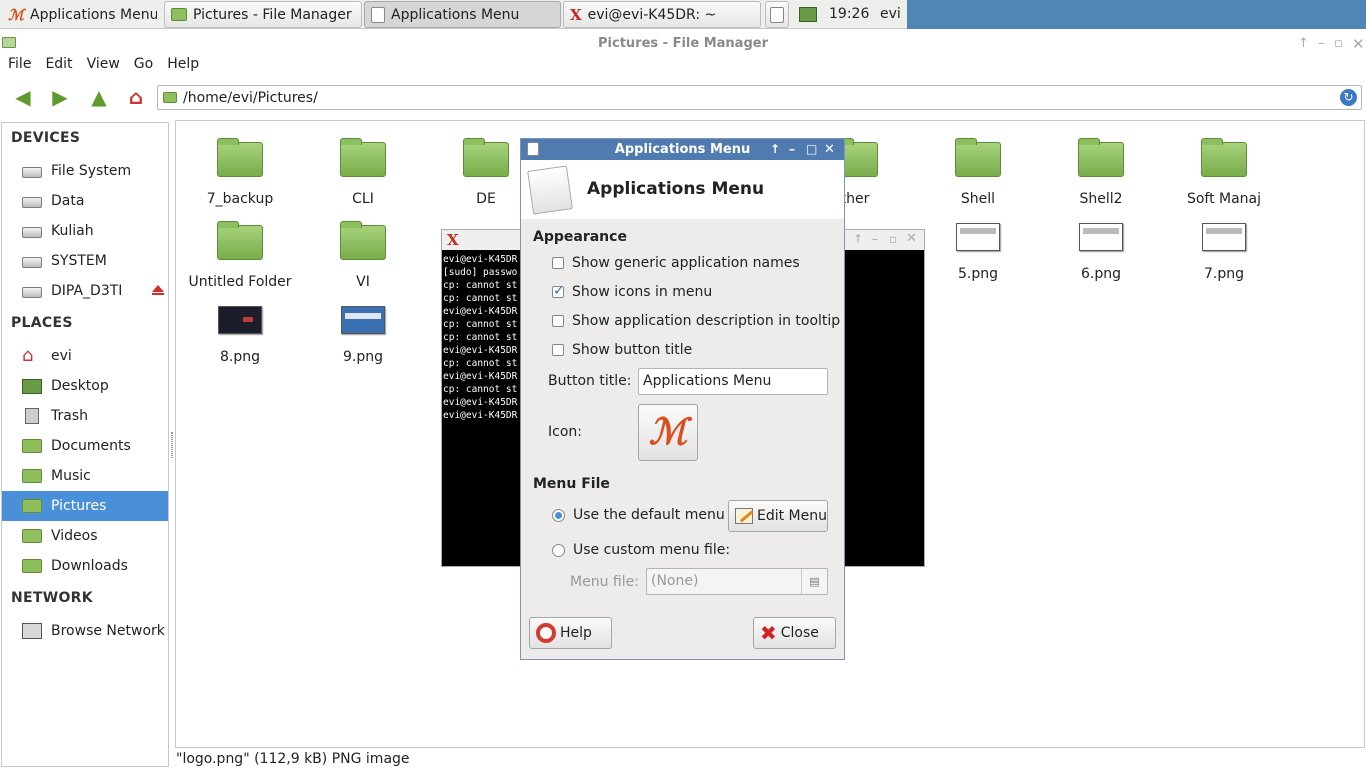  What do you see at coordinates (240, 199) in the screenshot?
I see `file-name: 7_backup` at bounding box center [240, 199].